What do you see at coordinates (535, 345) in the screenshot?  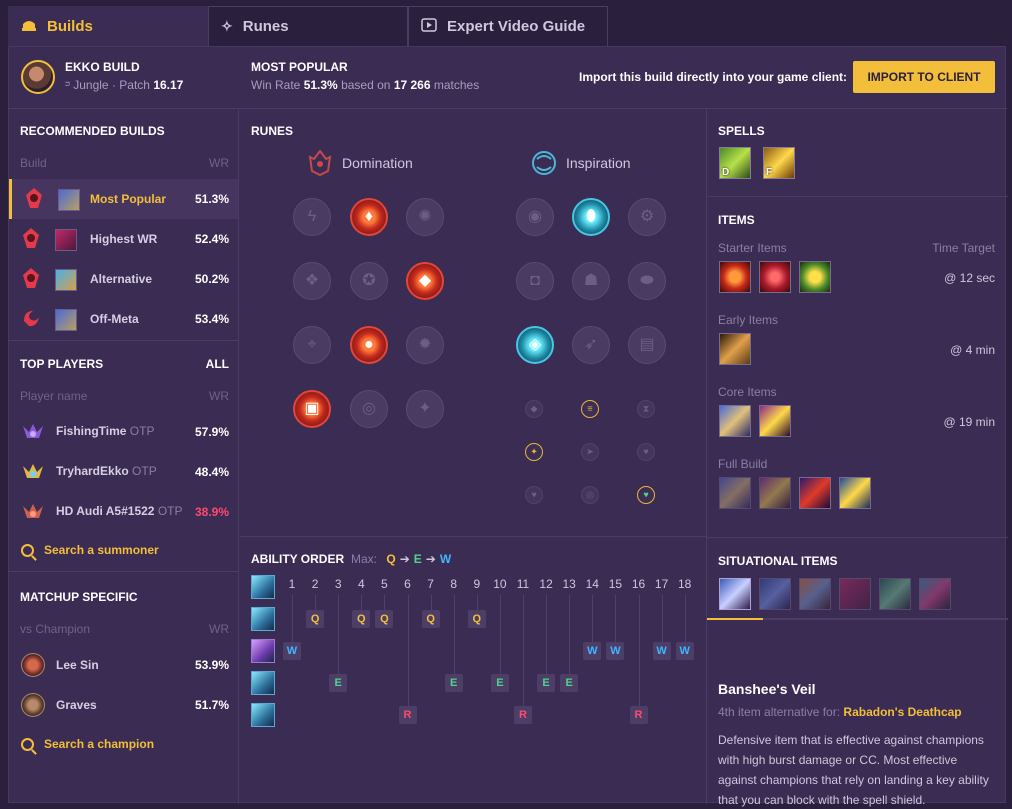 I see `rune-cosmic-insight: ◈` at bounding box center [535, 345].